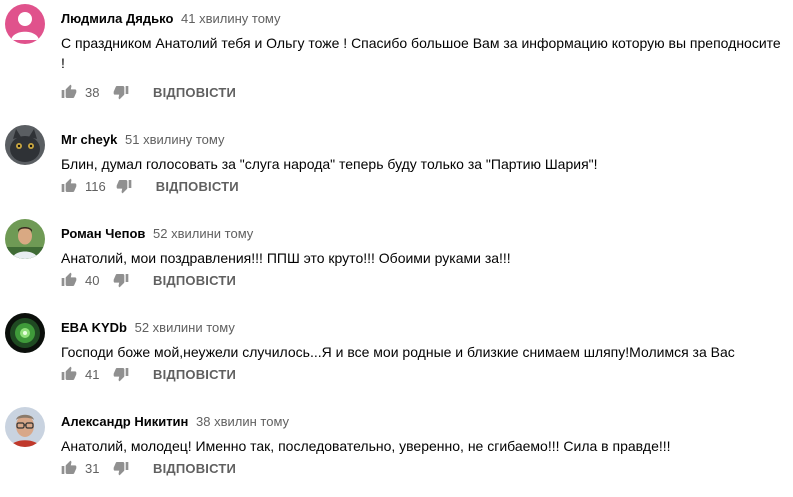 The width and height of the screenshot is (793, 497). I want to click on comment-header: EBA KYDb 52 хвилини тому, so click(148, 328).